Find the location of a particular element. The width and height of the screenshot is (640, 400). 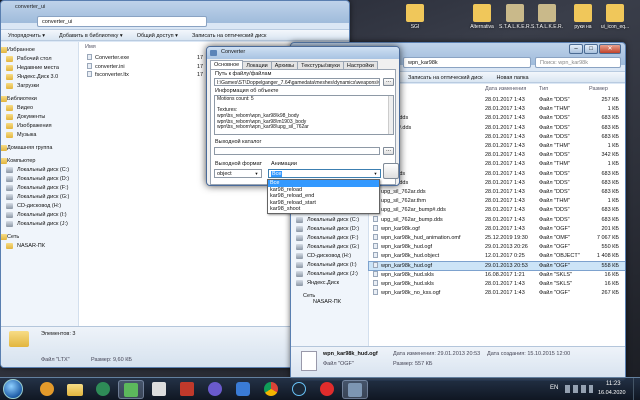

window-title-bar: converter_ui is located at coordinates (175, 8).